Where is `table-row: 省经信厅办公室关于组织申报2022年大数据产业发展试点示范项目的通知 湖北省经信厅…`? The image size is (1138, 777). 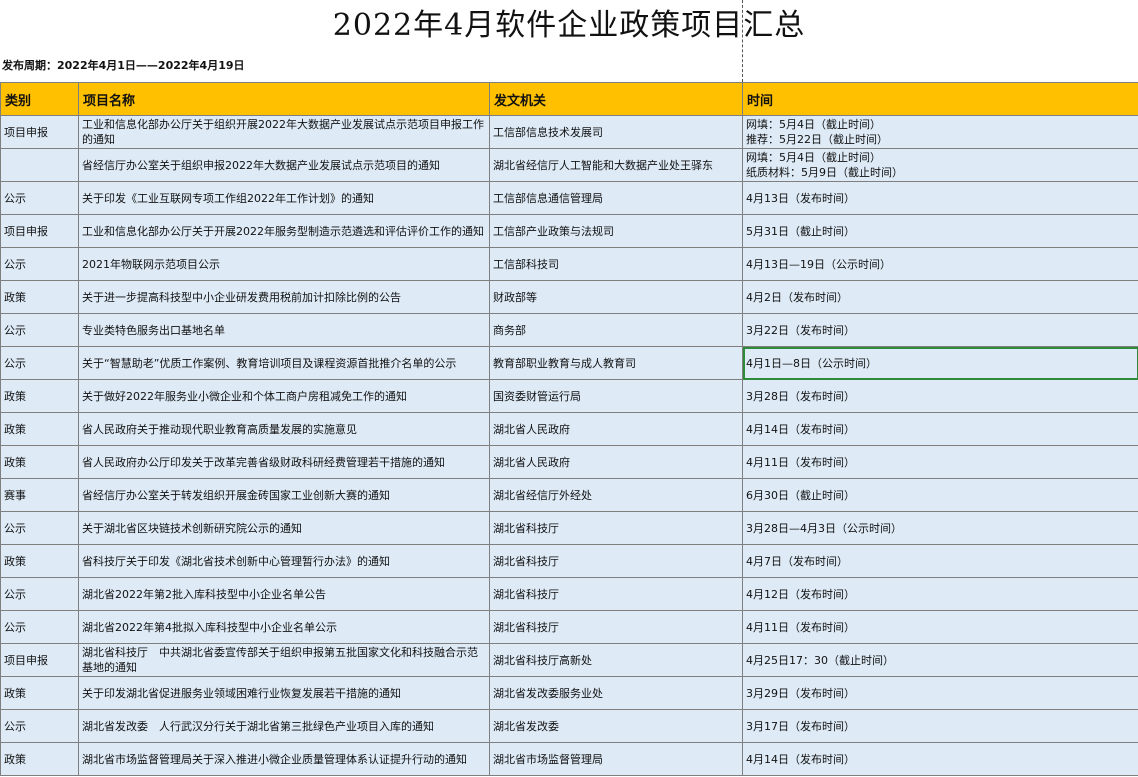
table-row: 省经信厅办公室关于组织申报2022年大数据产业发展试点示范项目的通知 湖北省经信厅… is located at coordinates (569, 165).